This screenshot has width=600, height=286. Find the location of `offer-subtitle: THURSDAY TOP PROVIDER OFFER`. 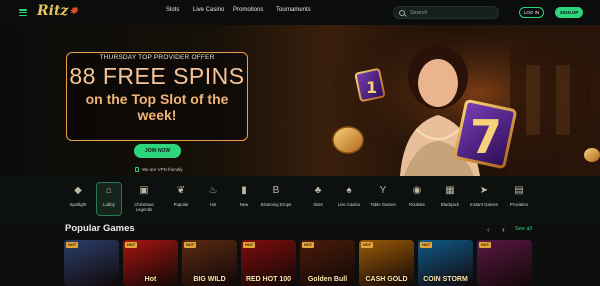

offer-subtitle: THURSDAY TOP PROVIDER OFFER is located at coordinates (157, 57).